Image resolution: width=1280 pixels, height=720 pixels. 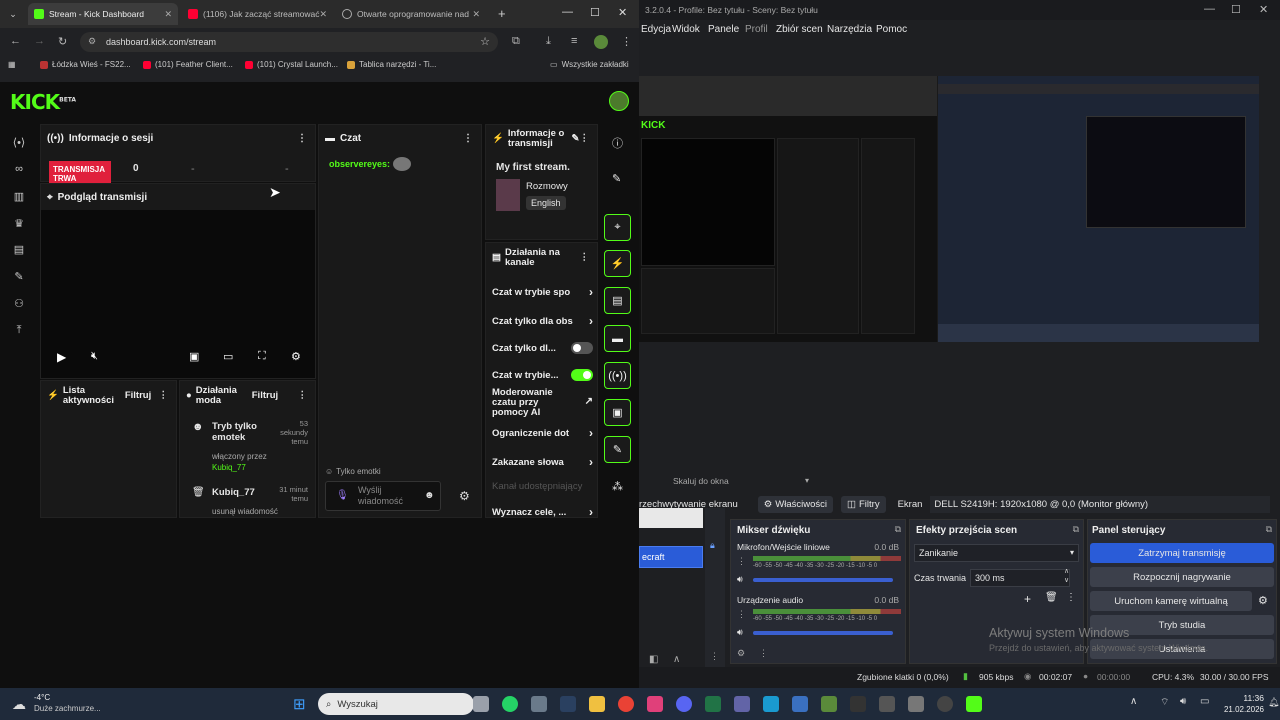 What do you see at coordinates (795, 504) in the screenshot?
I see `properties-button: ⚙ Właściwości` at bounding box center [795, 504].